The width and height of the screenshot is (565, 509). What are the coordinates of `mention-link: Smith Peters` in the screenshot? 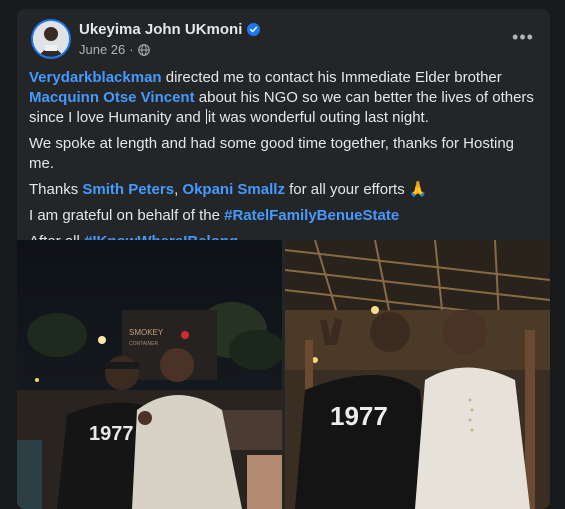 It's located at (128, 189).